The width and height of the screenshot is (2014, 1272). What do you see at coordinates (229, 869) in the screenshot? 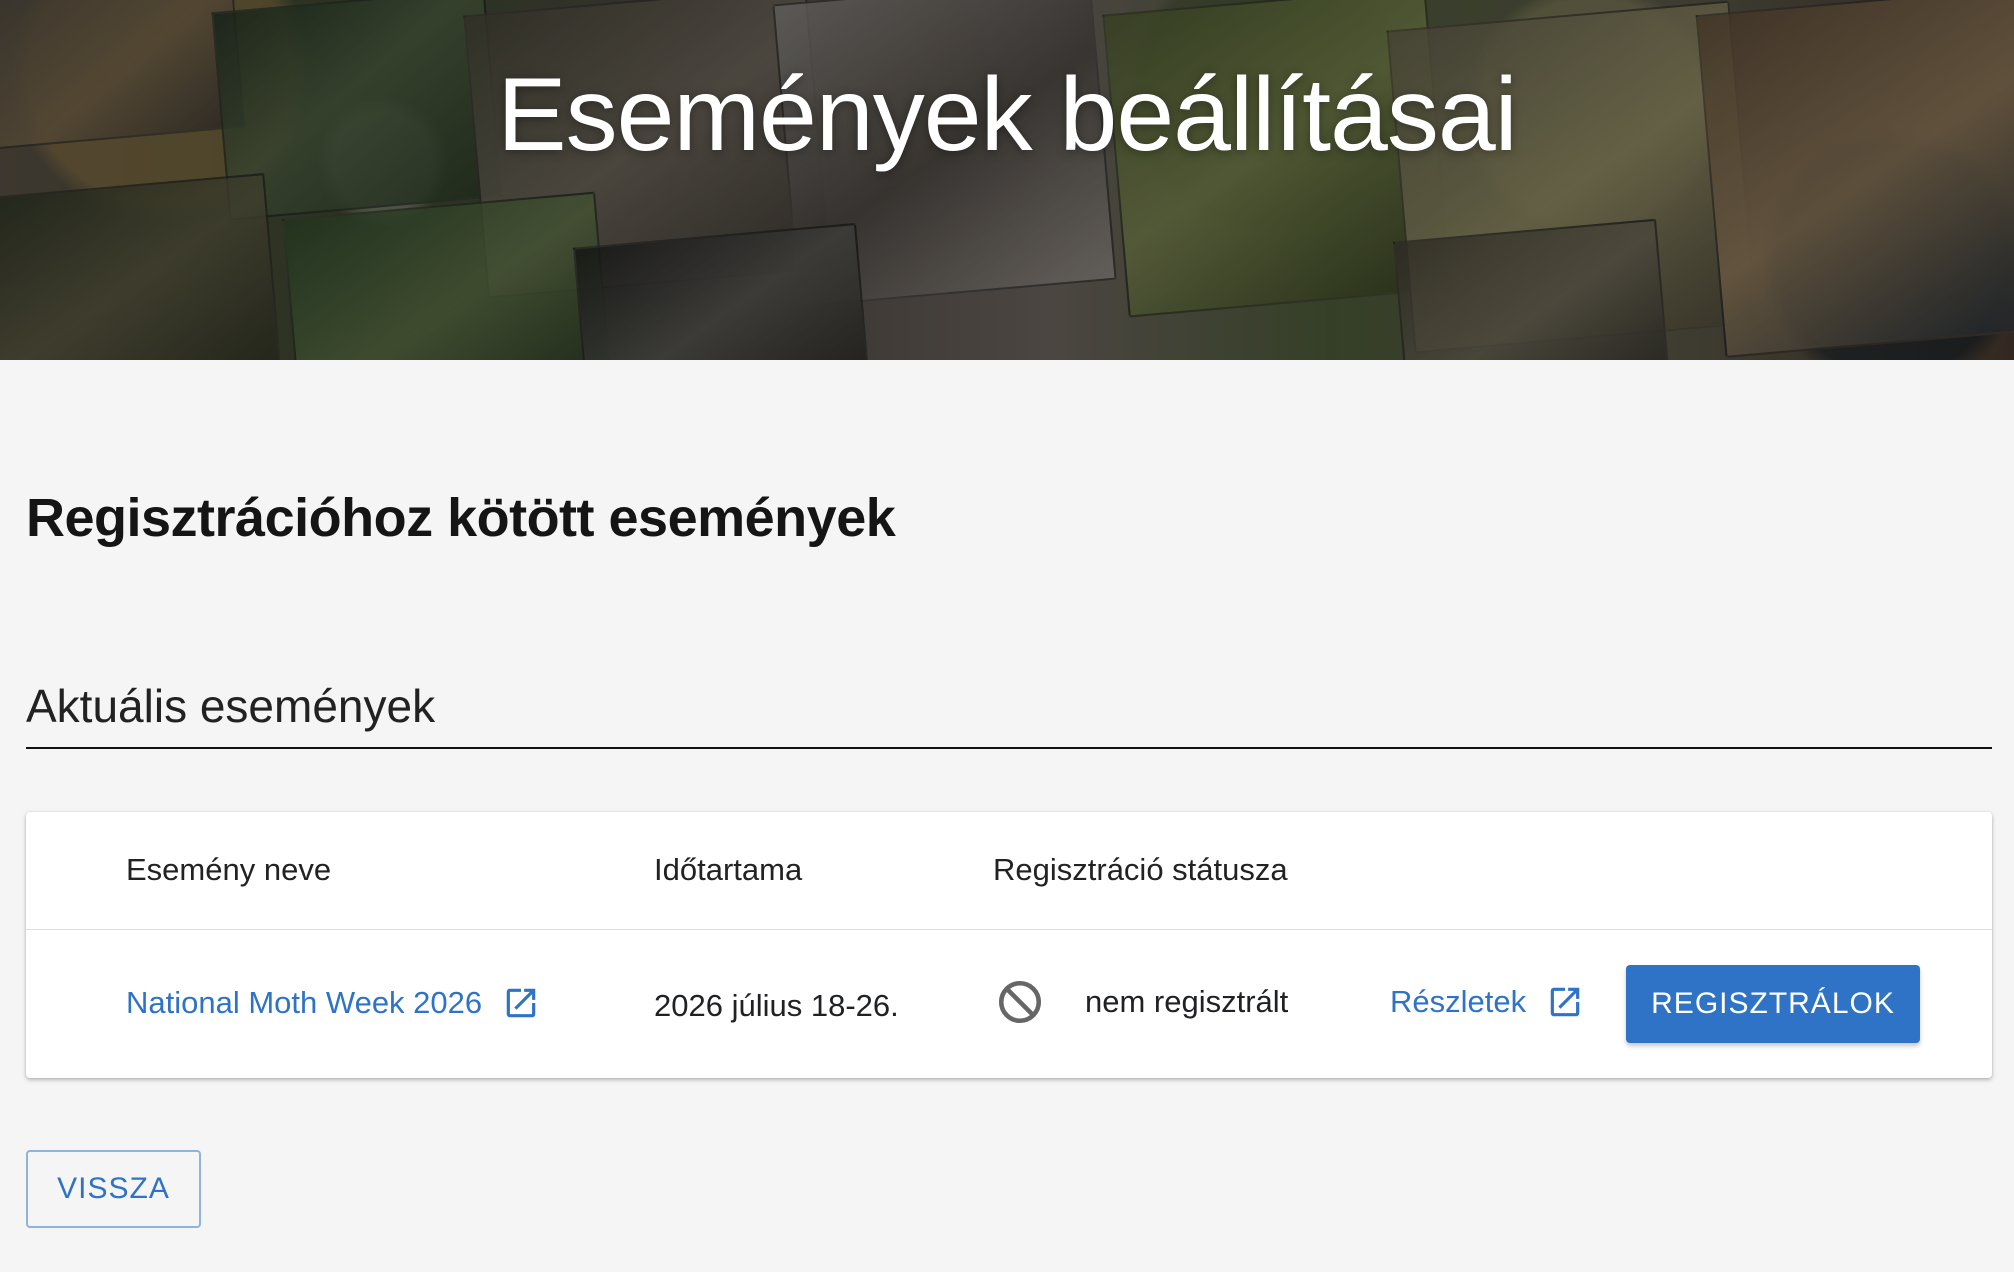
I see `table-header-event-name: Esemény neve` at bounding box center [229, 869].